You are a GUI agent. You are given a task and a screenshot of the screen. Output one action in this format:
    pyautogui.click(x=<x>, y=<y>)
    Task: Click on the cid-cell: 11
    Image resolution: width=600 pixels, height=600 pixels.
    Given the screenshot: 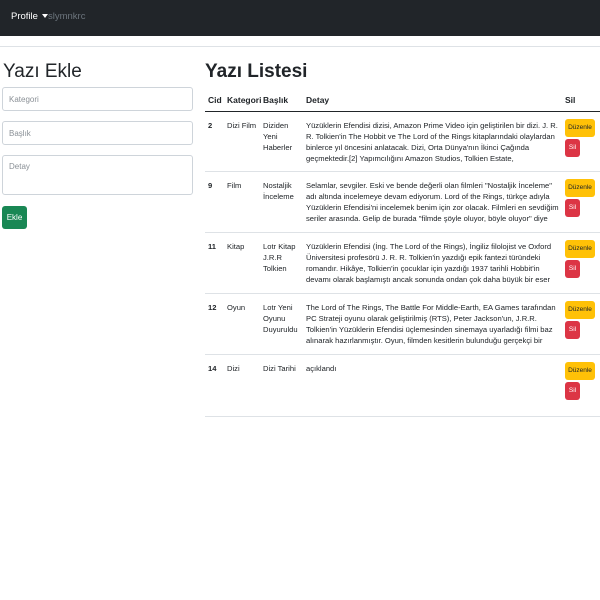 What is the action you would take?
    pyautogui.click(x=212, y=246)
    